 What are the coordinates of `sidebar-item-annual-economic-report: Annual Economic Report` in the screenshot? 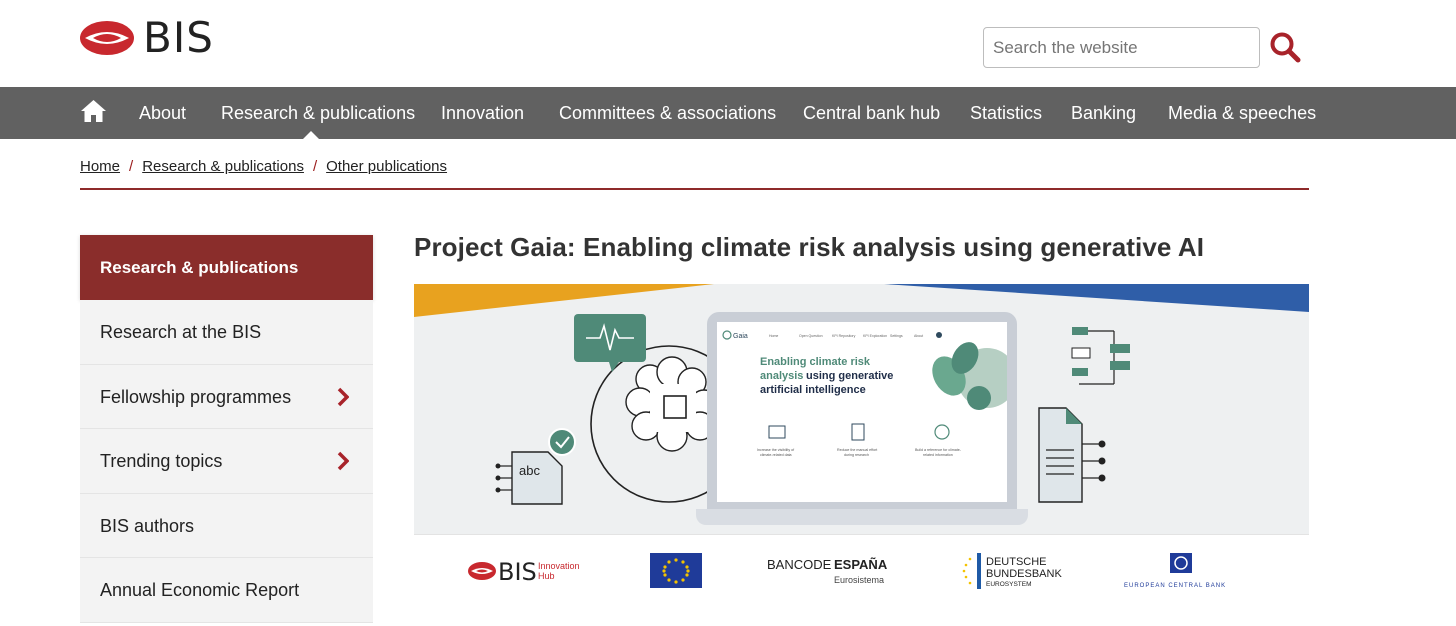 It's located at (226, 590).